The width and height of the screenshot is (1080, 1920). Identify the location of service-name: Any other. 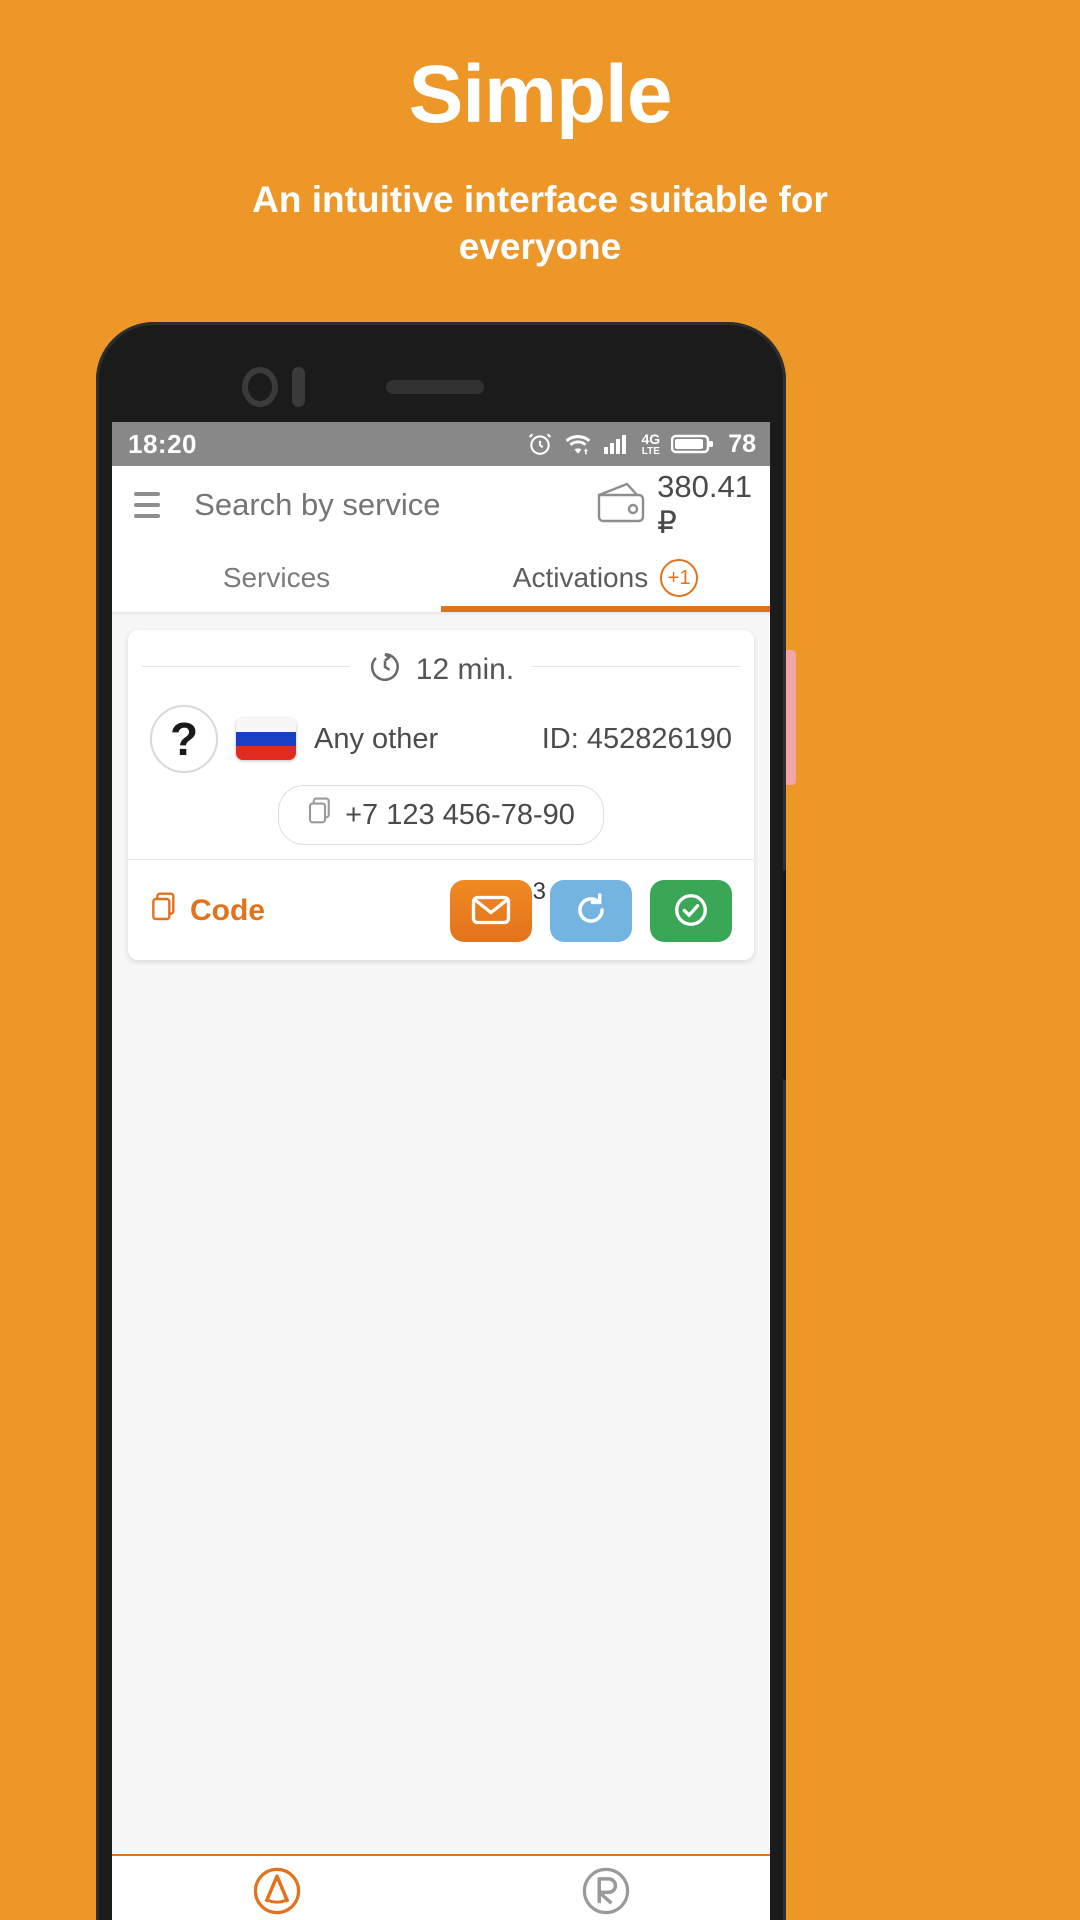
(376, 738).